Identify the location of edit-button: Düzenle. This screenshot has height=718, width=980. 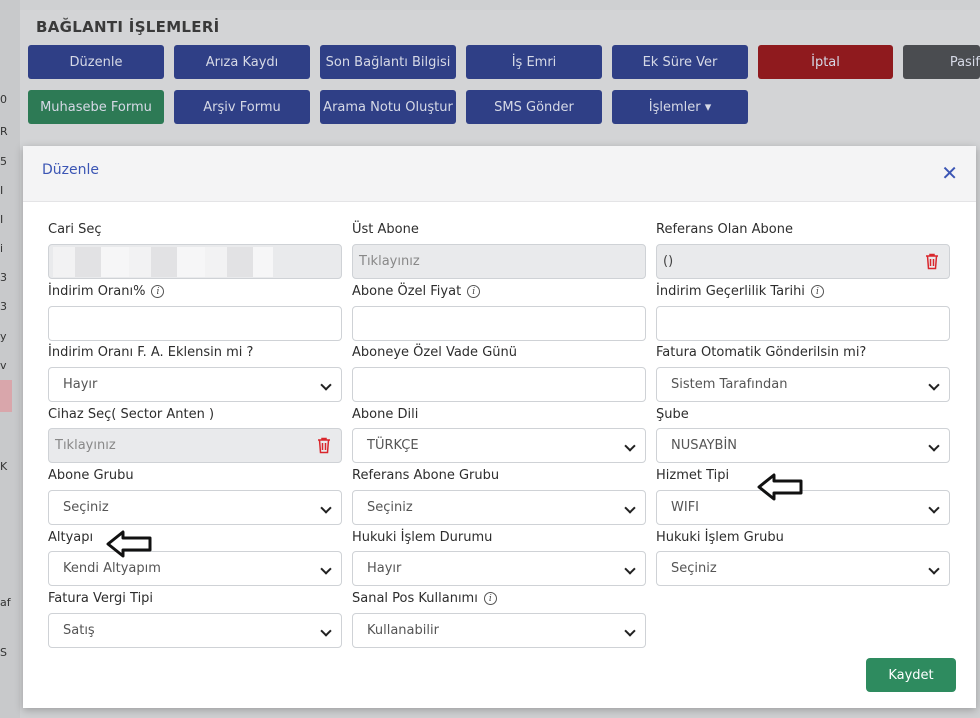
(96, 62).